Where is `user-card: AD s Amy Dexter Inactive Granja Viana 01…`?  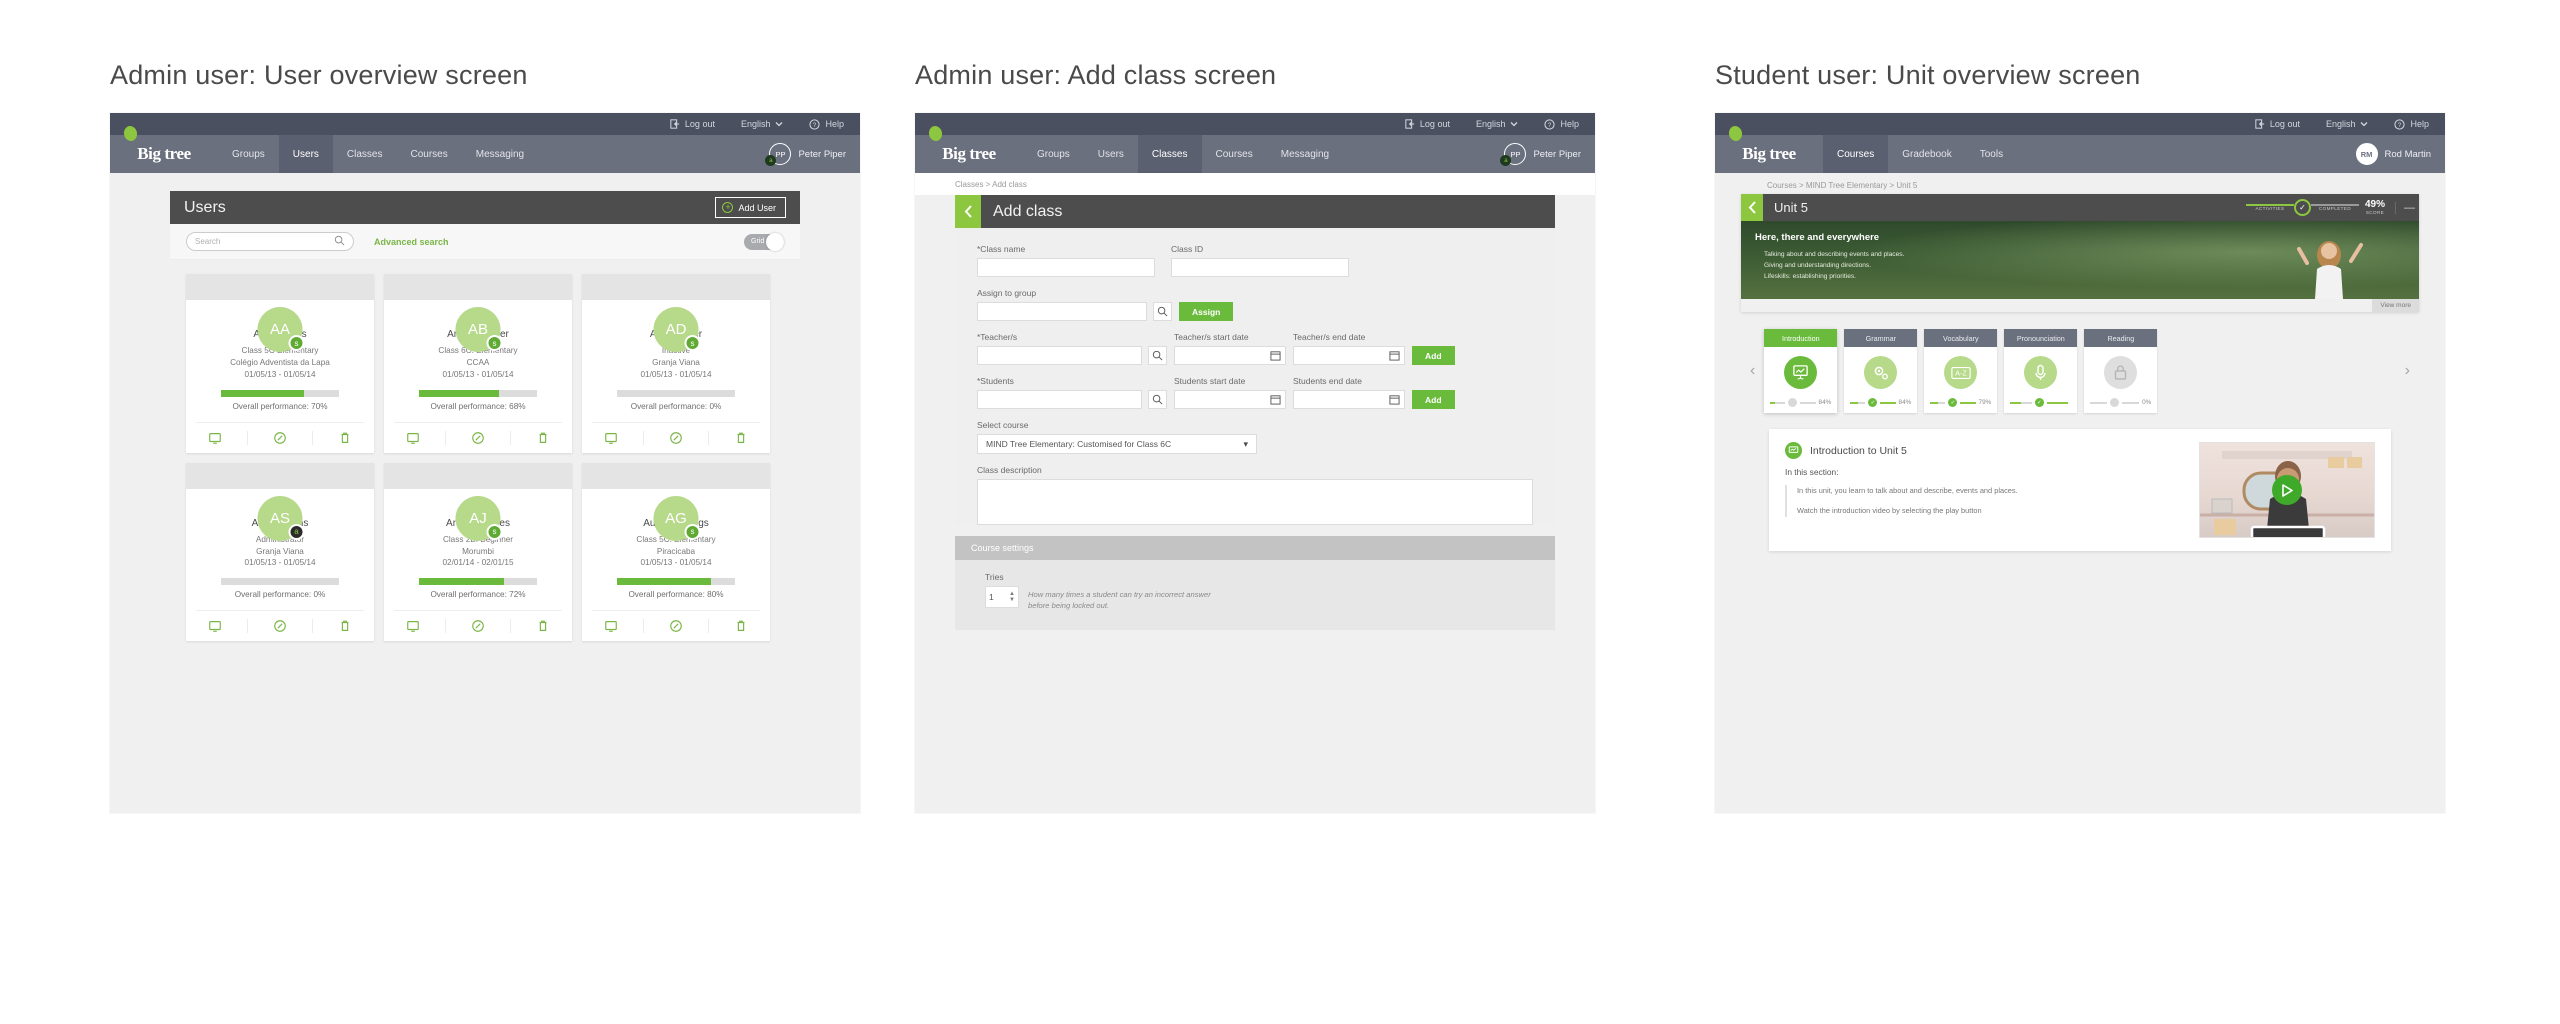 user-card: AD s Amy Dexter Inactive Granja Viana 01… is located at coordinates (676, 363).